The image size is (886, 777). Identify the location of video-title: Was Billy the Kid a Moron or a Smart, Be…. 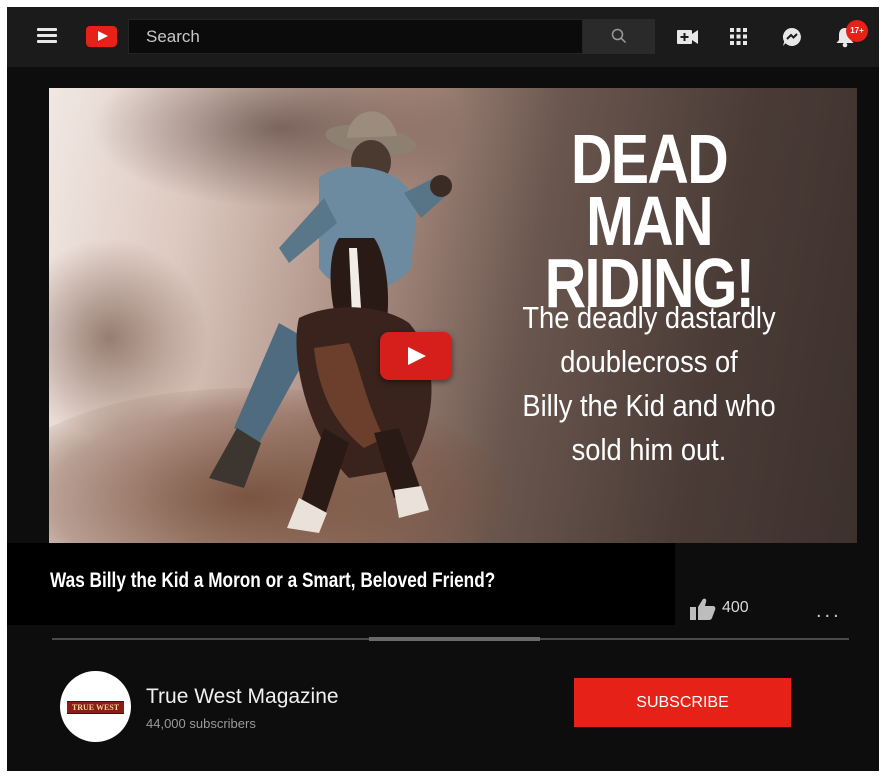
(272, 581).